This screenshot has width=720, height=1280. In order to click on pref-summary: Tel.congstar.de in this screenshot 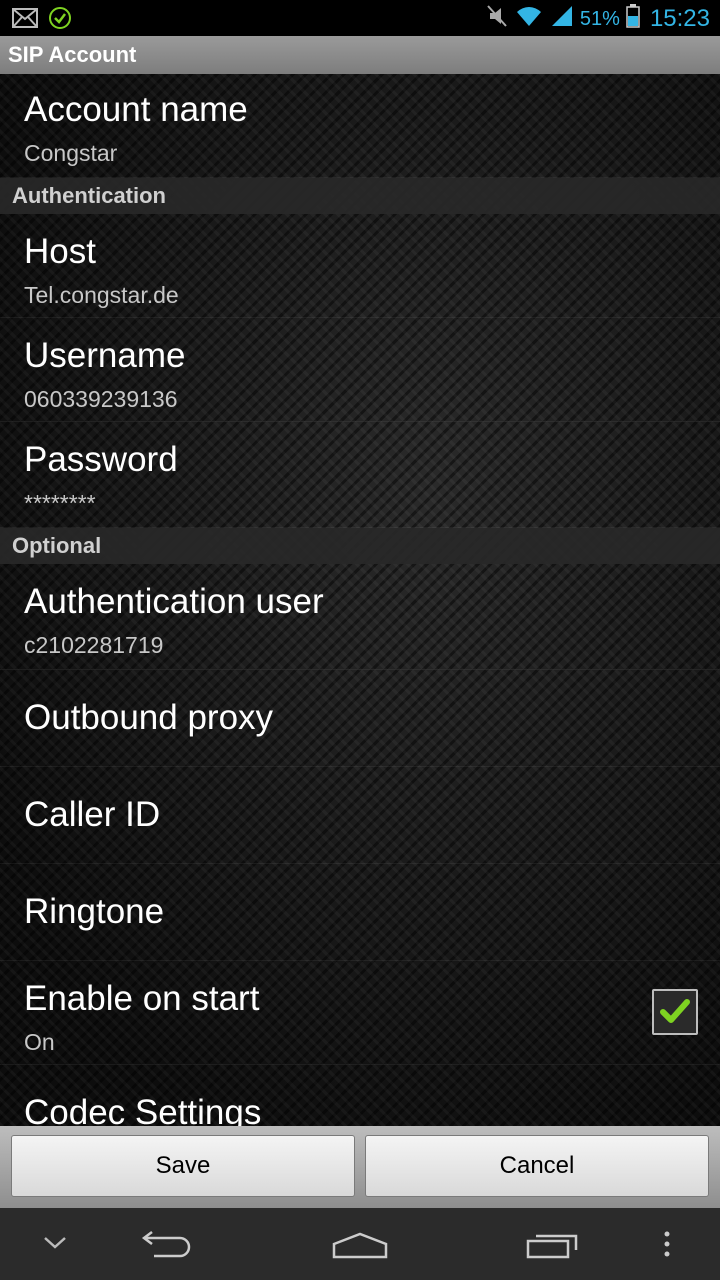, I will do `click(101, 295)`.